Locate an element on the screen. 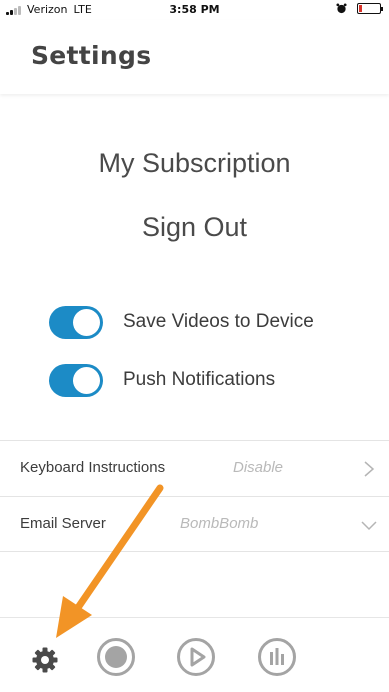 Image resolution: width=389 pixels, height=692 pixels. stats-icon is located at coordinates (277, 657).